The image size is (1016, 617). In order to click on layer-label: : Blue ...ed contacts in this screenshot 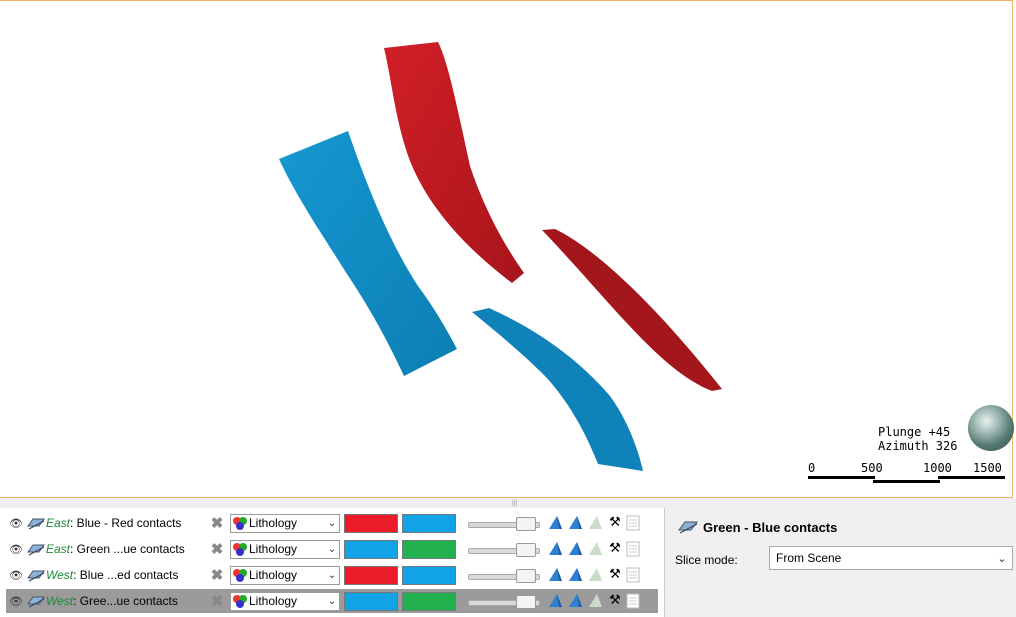, I will do `click(126, 575)`.